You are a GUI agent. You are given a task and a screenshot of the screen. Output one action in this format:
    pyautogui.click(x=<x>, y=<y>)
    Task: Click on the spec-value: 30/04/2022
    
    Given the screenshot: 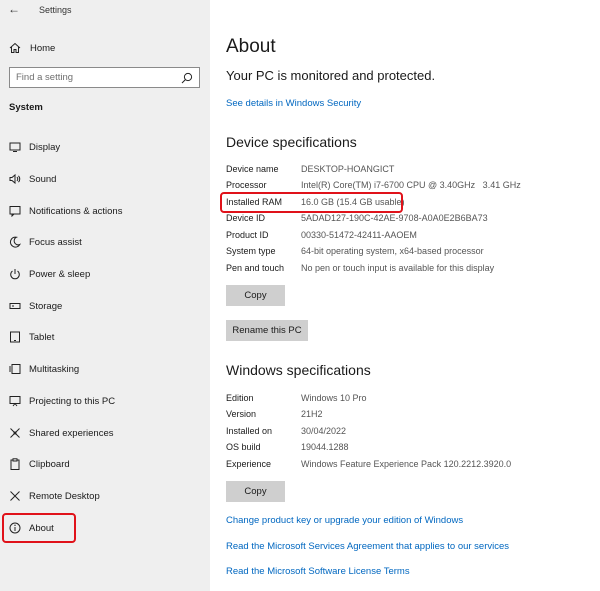 What is the action you would take?
    pyautogui.click(x=324, y=431)
    